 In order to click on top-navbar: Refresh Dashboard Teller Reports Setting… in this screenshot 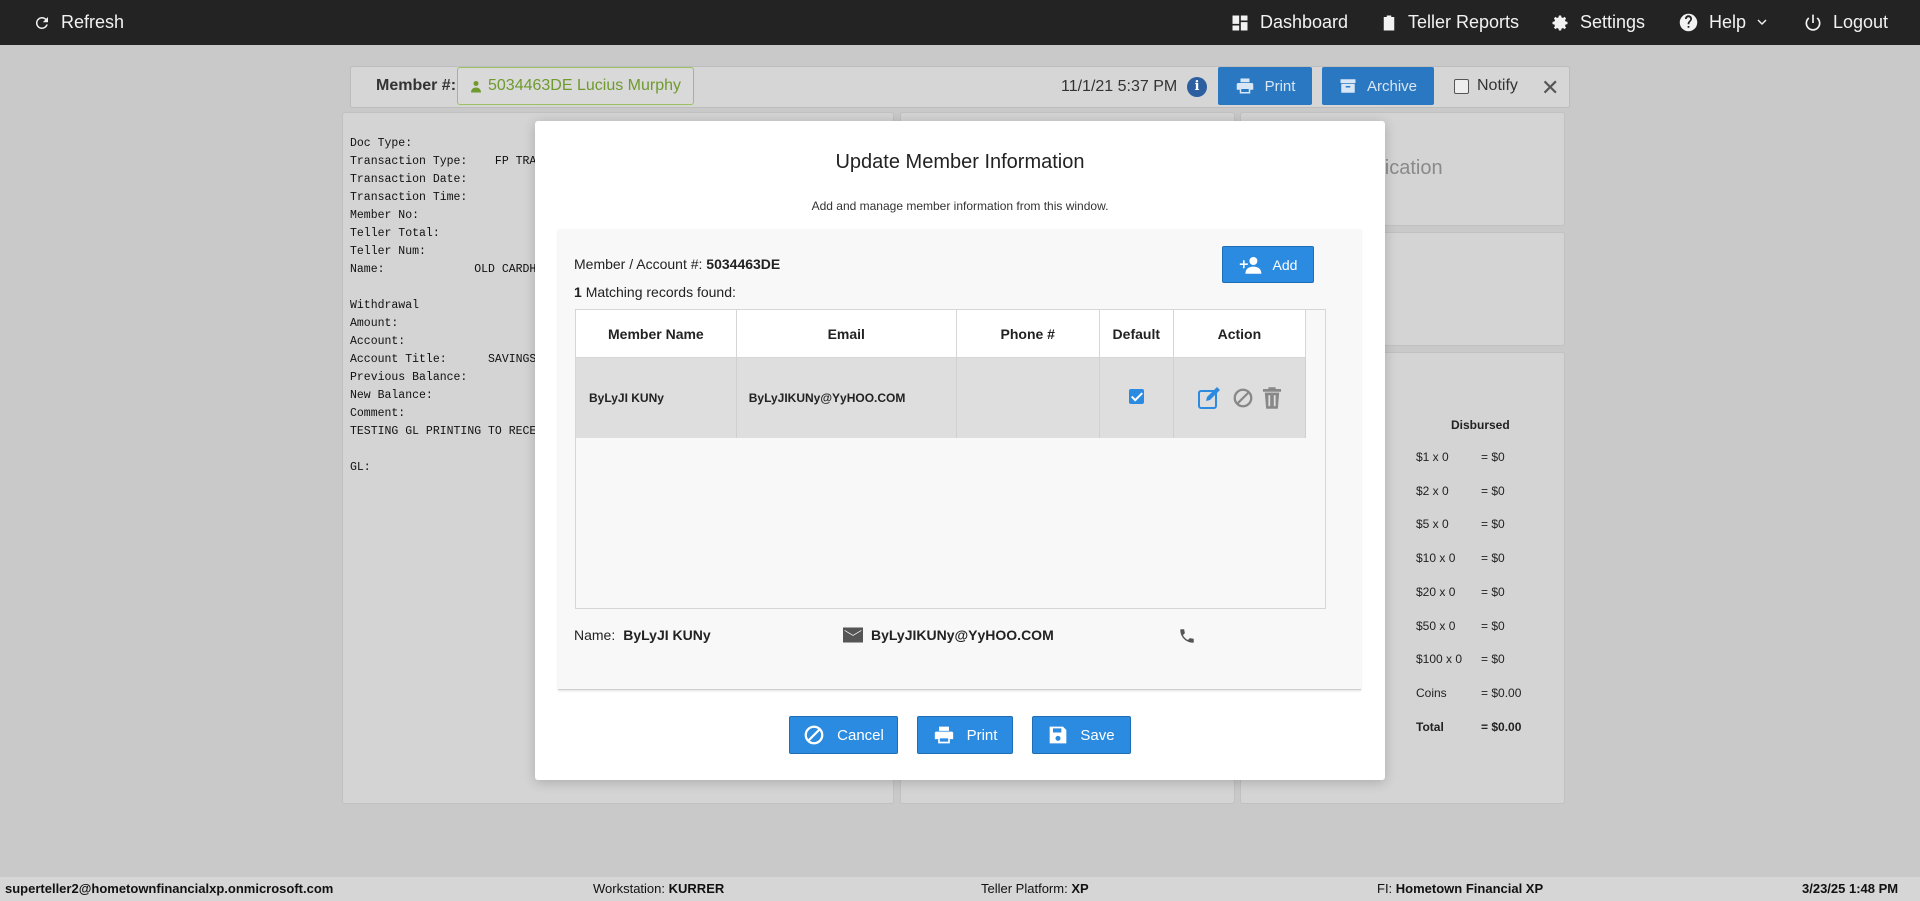, I will do `click(960, 22)`.